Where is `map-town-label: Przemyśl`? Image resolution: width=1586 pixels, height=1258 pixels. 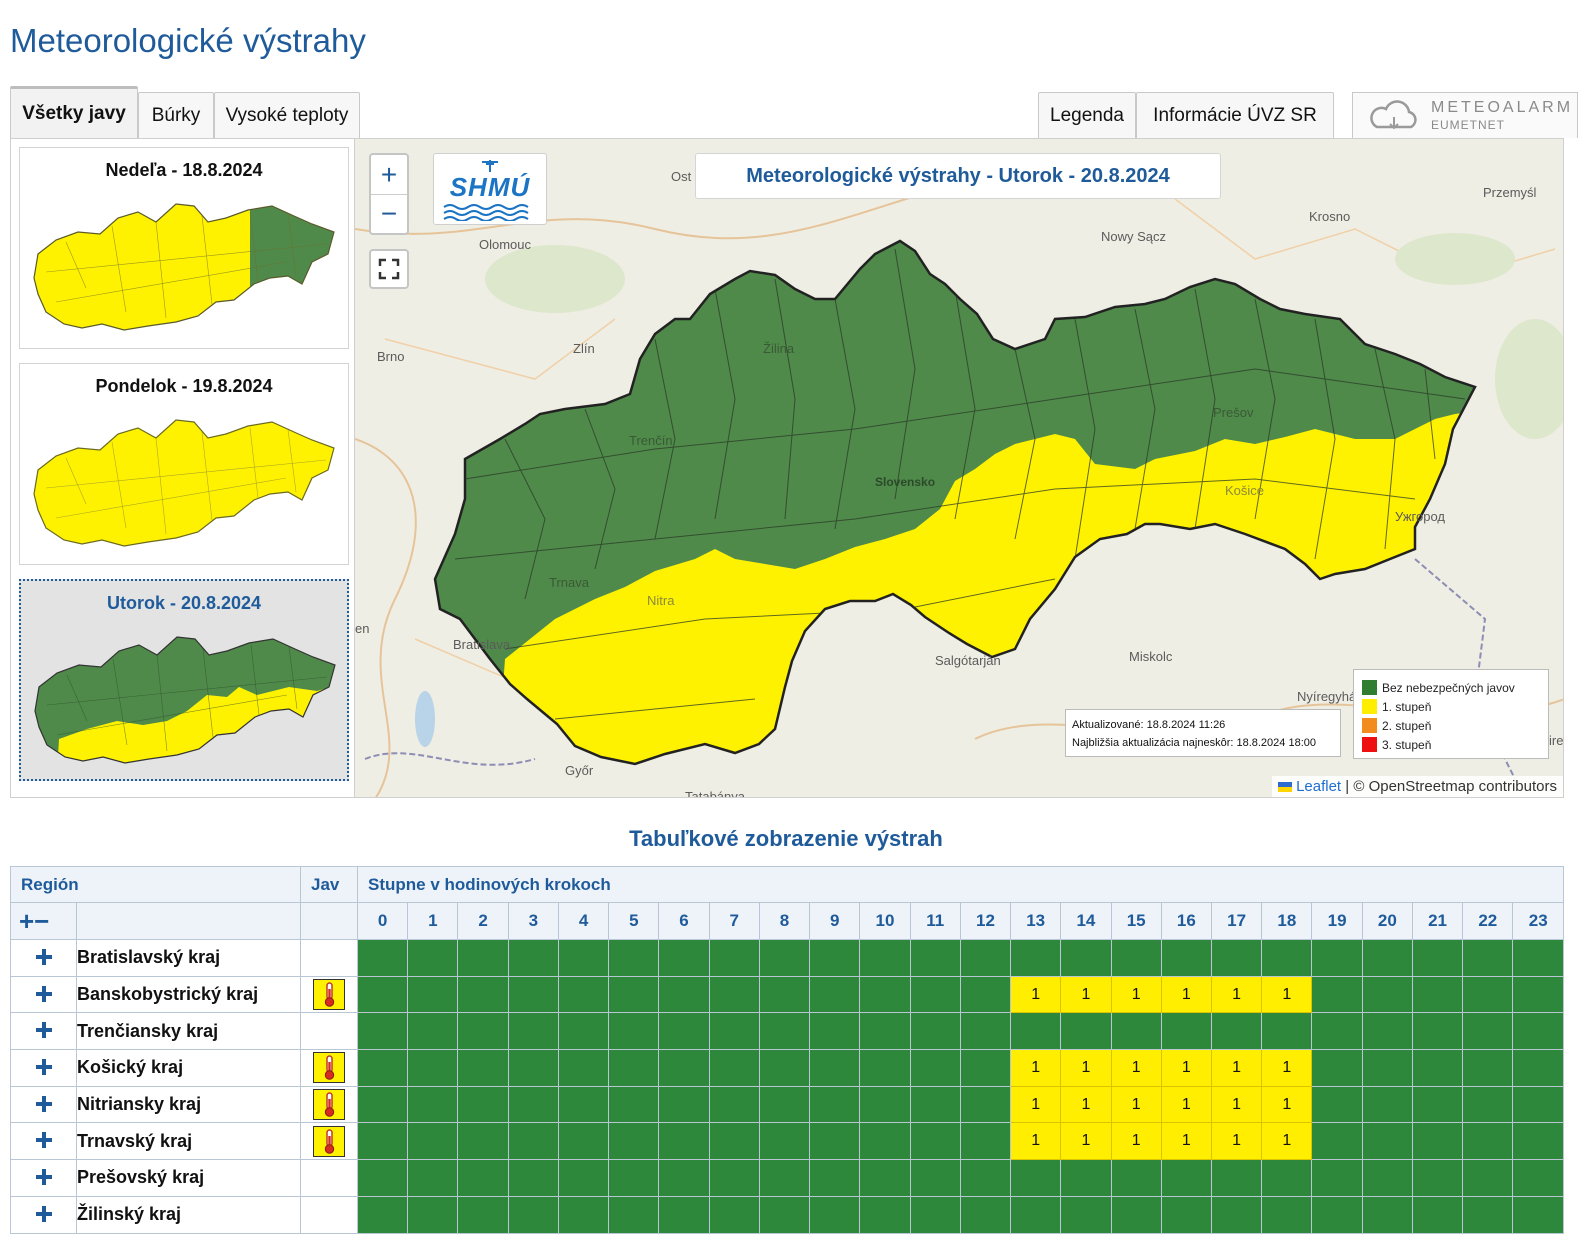 map-town-label: Przemyśl is located at coordinates (1510, 192).